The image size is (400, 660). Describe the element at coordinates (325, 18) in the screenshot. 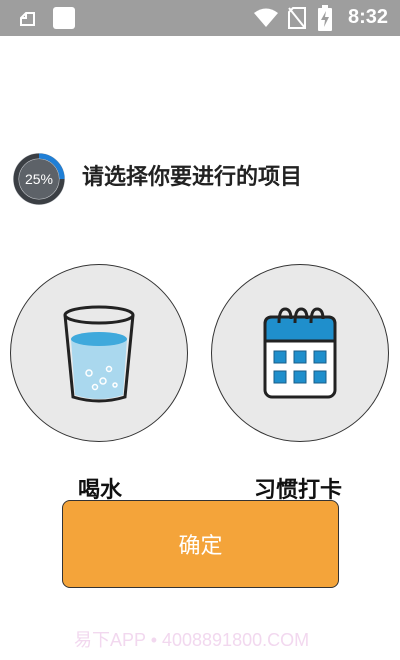

I see `battery-charging-icon` at that location.